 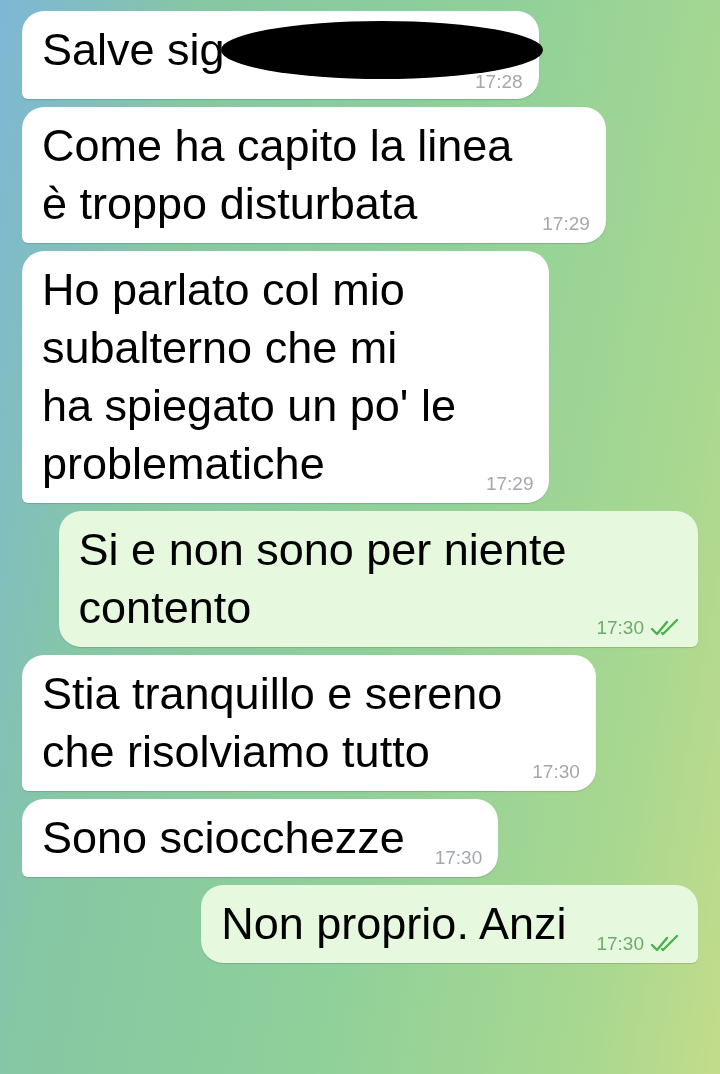 What do you see at coordinates (272, 723) in the screenshot?
I see `message-text: Stia tranquillo e sereno che risolviamo tutto` at bounding box center [272, 723].